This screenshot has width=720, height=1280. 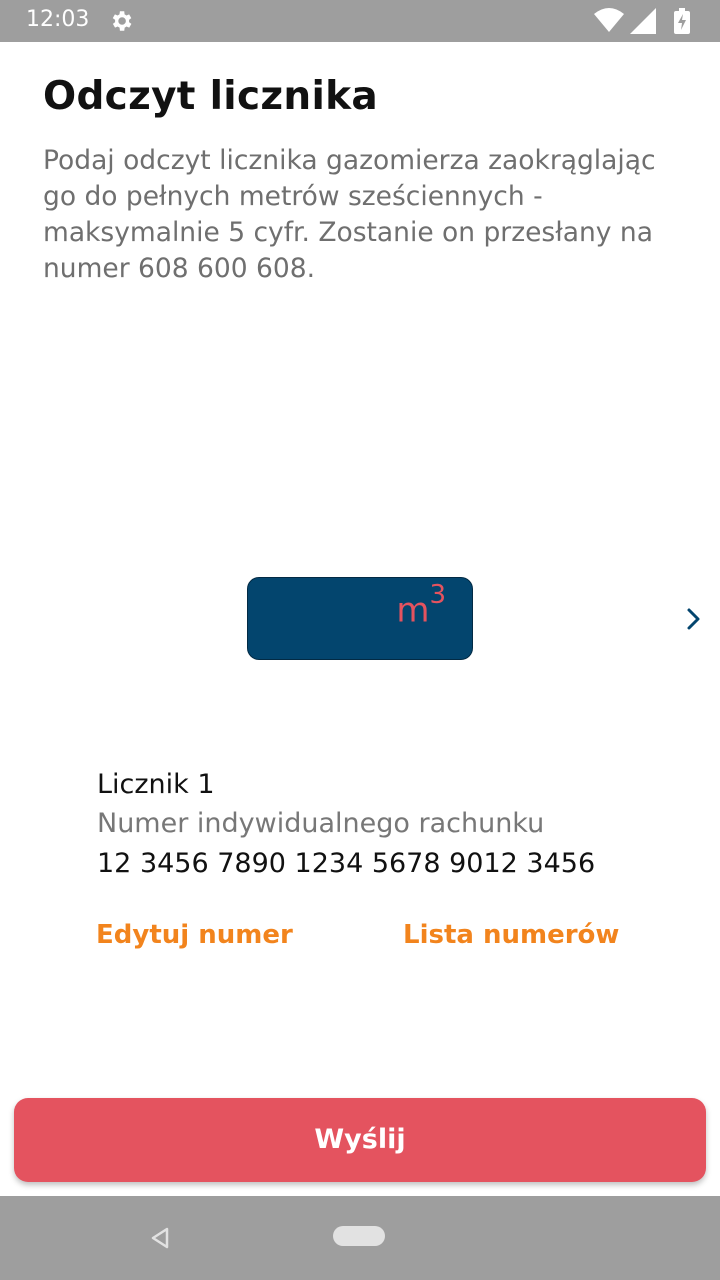 I want to click on wifi-icon, so click(x=609, y=20).